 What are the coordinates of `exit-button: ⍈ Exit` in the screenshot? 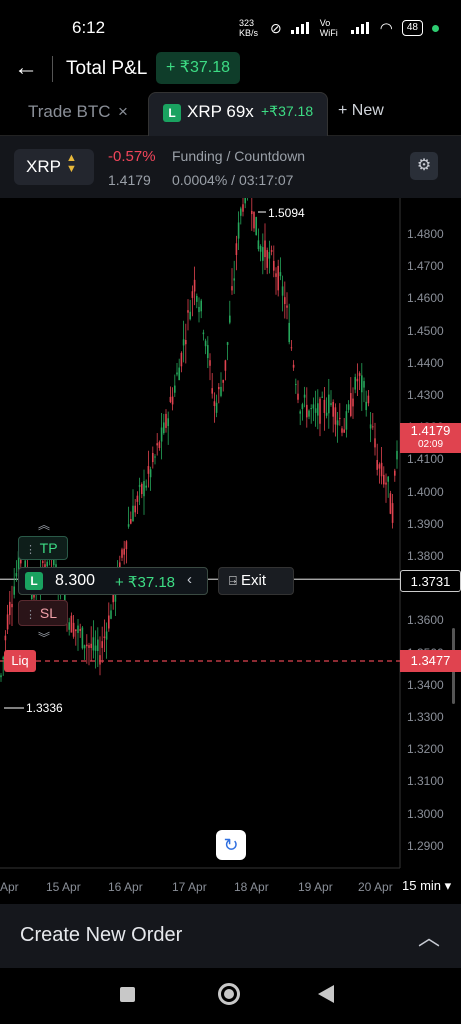 It's located at (256, 581).